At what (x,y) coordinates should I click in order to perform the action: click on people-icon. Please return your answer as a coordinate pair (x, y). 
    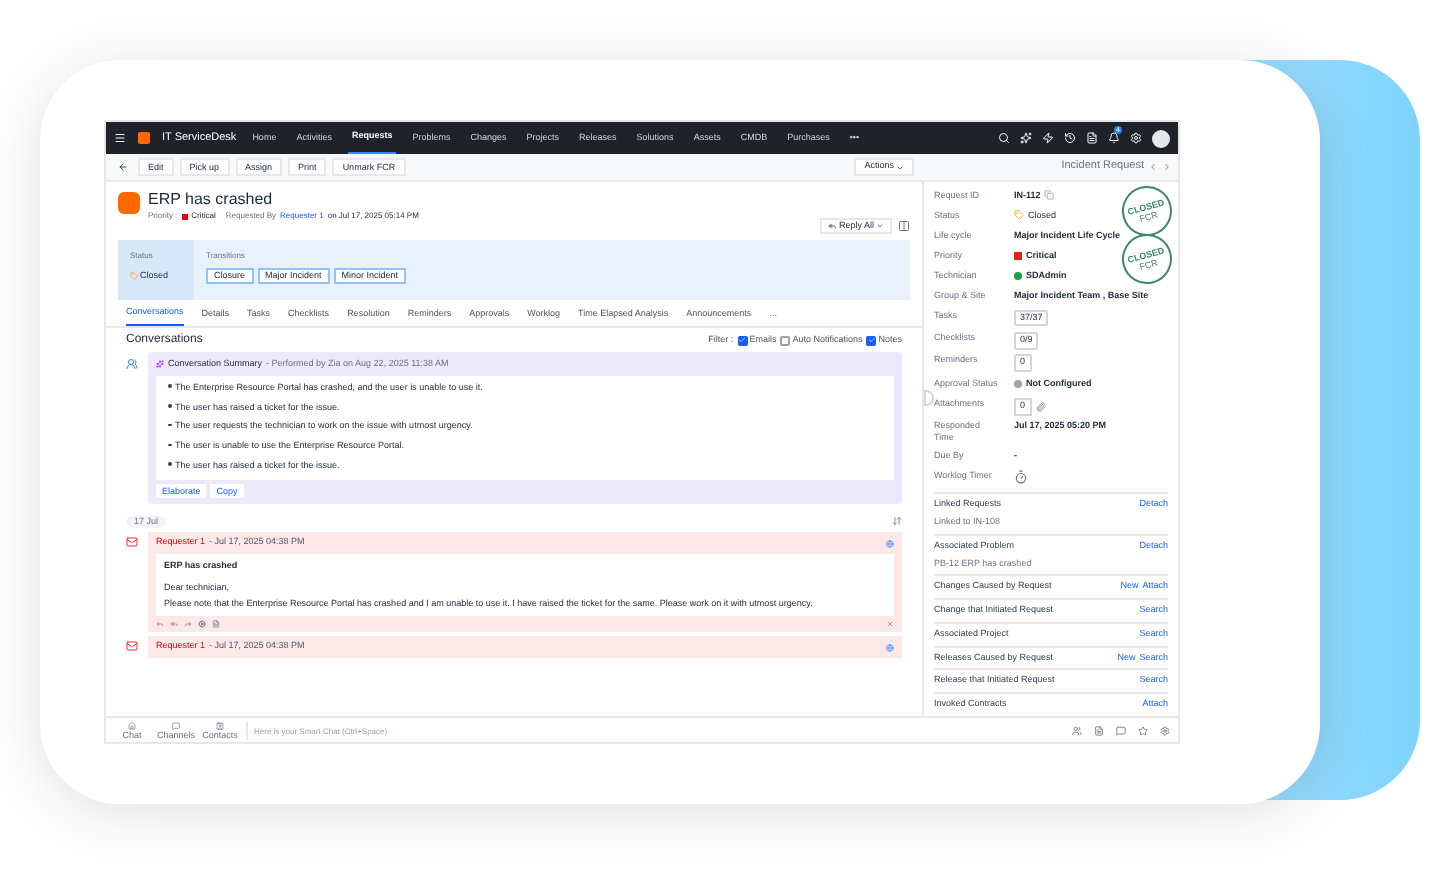
    Looking at the image, I should click on (1077, 730).